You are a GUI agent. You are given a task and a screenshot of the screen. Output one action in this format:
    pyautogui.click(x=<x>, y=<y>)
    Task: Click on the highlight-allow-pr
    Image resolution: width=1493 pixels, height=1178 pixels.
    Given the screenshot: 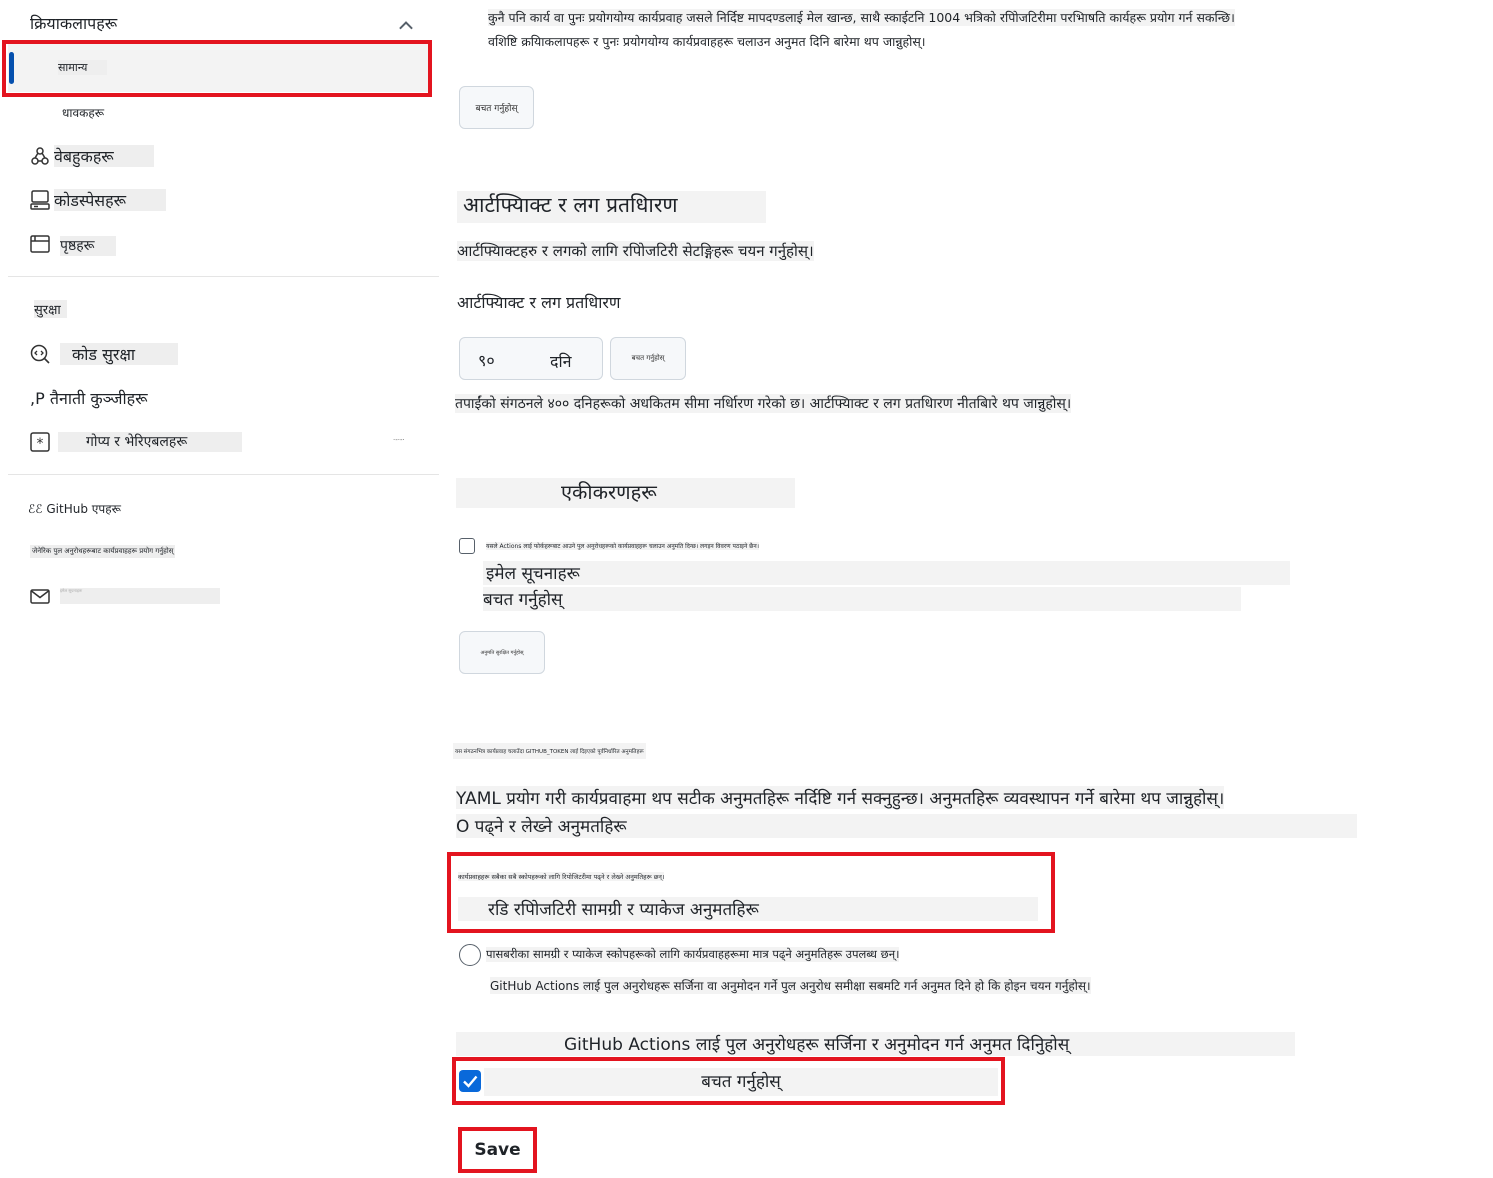 What is the action you would take?
    pyautogui.click(x=728, y=1081)
    